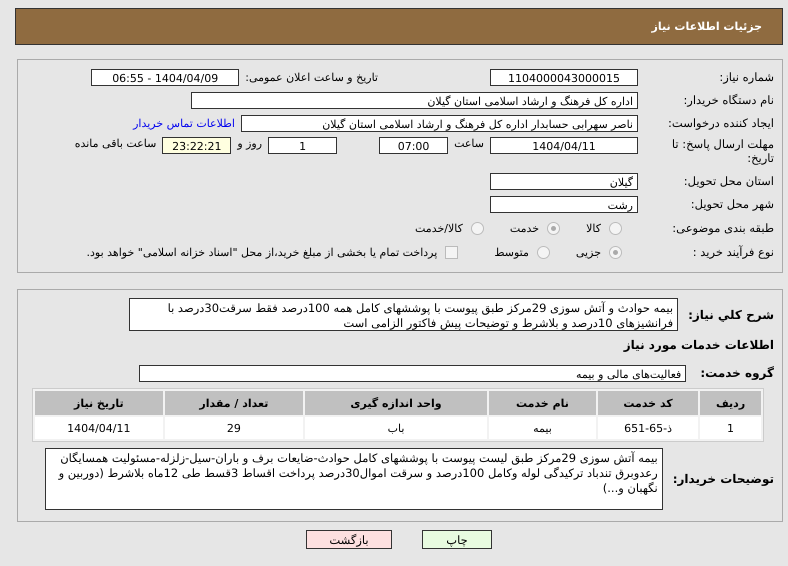  Describe the element at coordinates (728, 100) in the screenshot. I see `field-label: نام دستگاه خریدار:` at that location.